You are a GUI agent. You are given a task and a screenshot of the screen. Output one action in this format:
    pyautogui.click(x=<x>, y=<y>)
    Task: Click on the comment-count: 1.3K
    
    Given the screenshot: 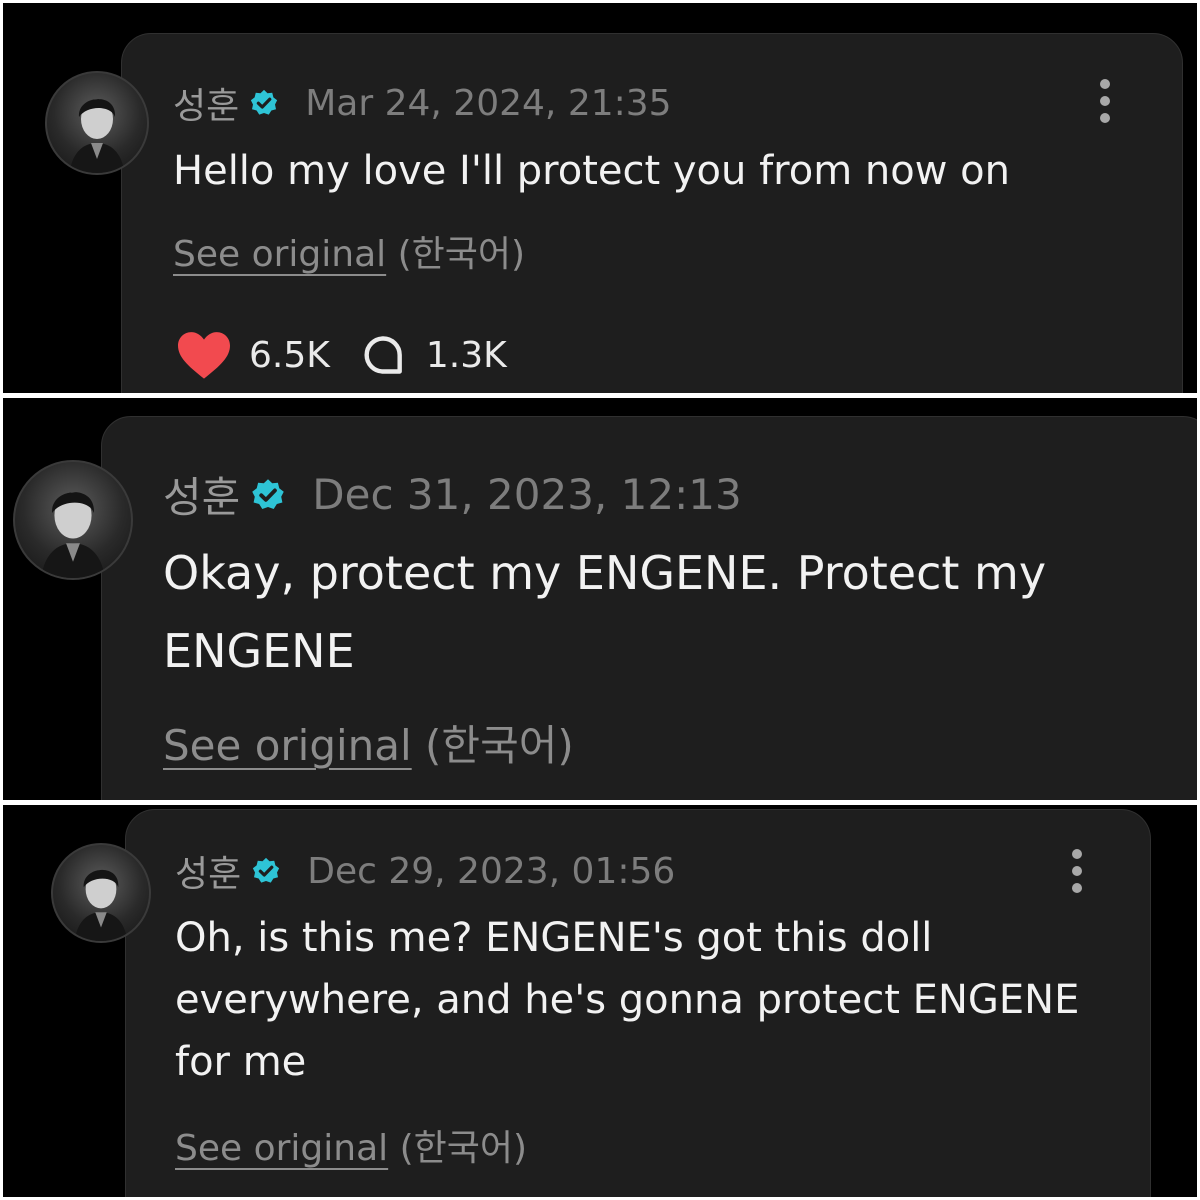 What is the action you would take?
    pyautogui.click(x=466, y=355)
    